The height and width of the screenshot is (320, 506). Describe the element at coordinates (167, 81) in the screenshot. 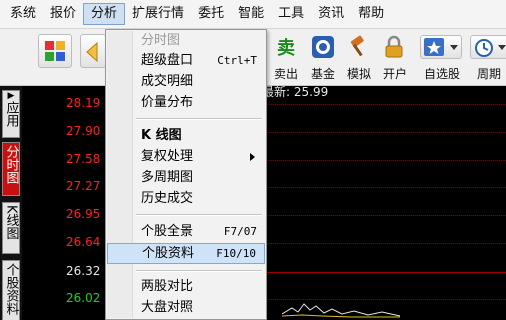

I see `menu-item-label: 成交明细` at that location.